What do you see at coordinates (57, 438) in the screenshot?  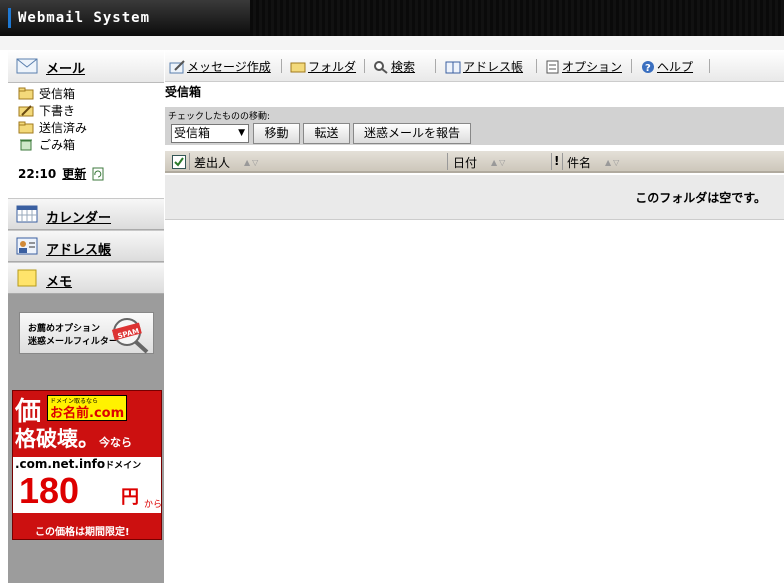 I see `ad-headline-text: 格破壊。` at bounding box center [57, 438].